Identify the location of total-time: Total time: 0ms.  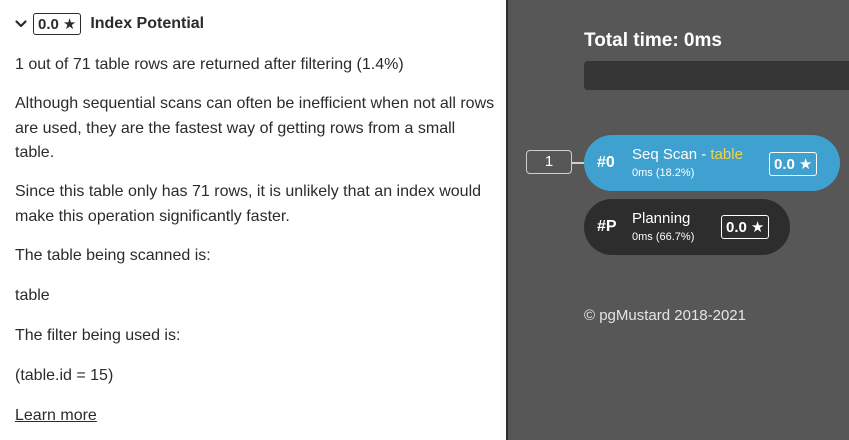
(653, 40).